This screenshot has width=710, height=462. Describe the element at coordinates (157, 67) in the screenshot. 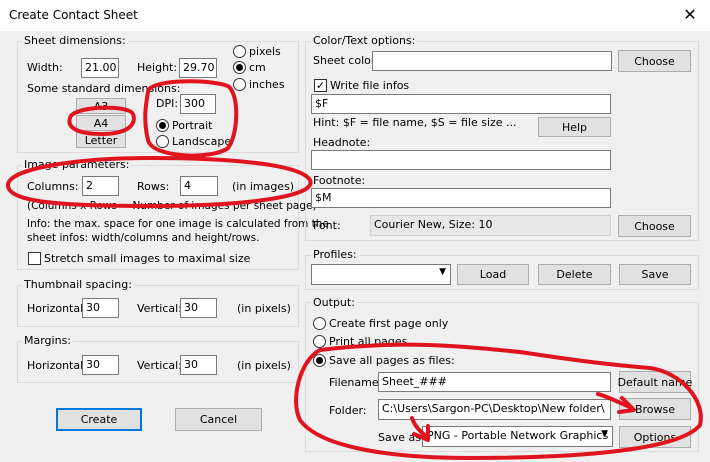

I see `height-label: Height:` at that location.